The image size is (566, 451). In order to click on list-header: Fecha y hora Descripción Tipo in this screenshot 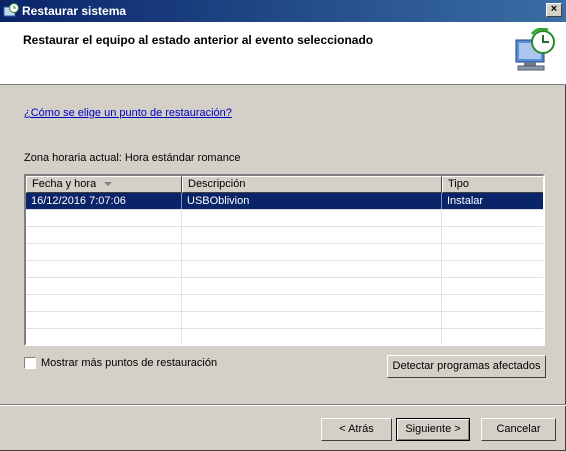, I will do `click(284, 184)`.